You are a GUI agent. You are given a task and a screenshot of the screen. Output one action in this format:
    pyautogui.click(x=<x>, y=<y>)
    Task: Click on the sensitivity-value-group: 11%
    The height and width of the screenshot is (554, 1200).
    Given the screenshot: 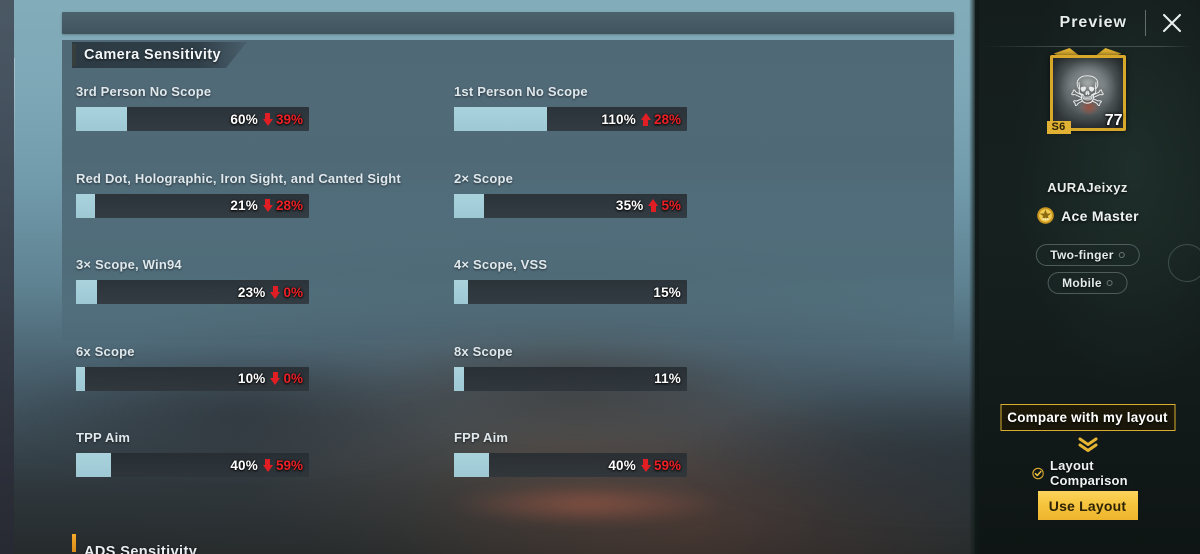 What is the action you would take?
    pyautogui.click(x=667, y=379)
    